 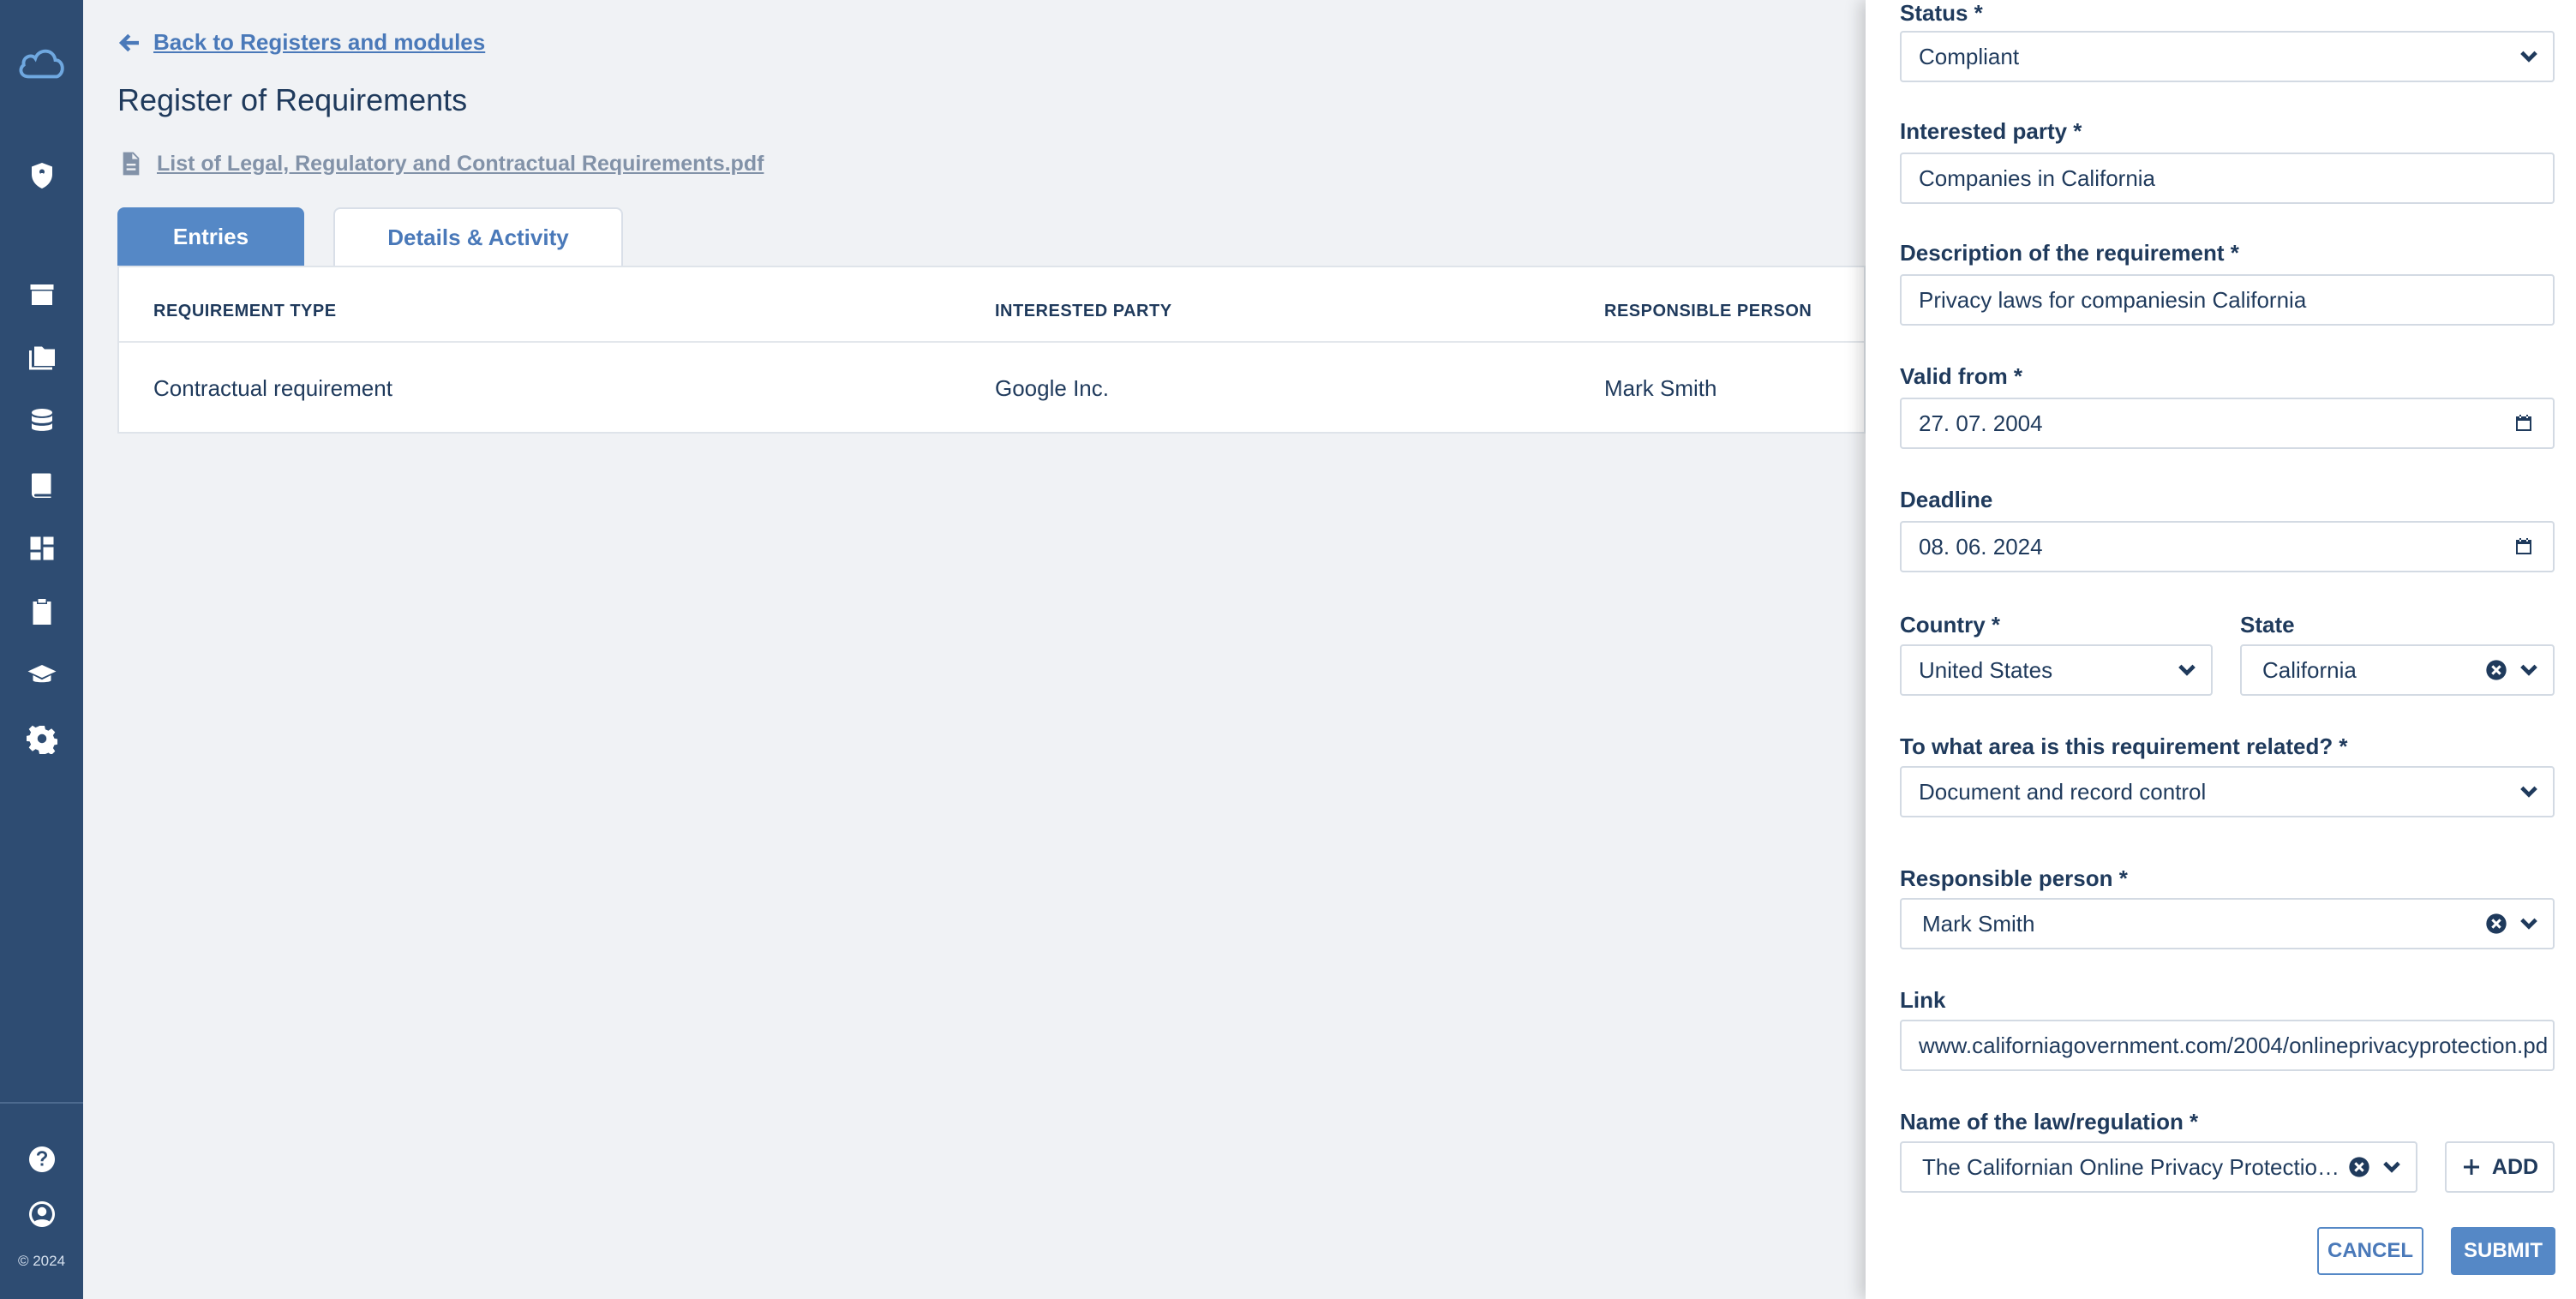 What do you see at coordinates (1950, 625) in the screenshot?
I see `country-label: Country *` at bounding box center [1950, 625].